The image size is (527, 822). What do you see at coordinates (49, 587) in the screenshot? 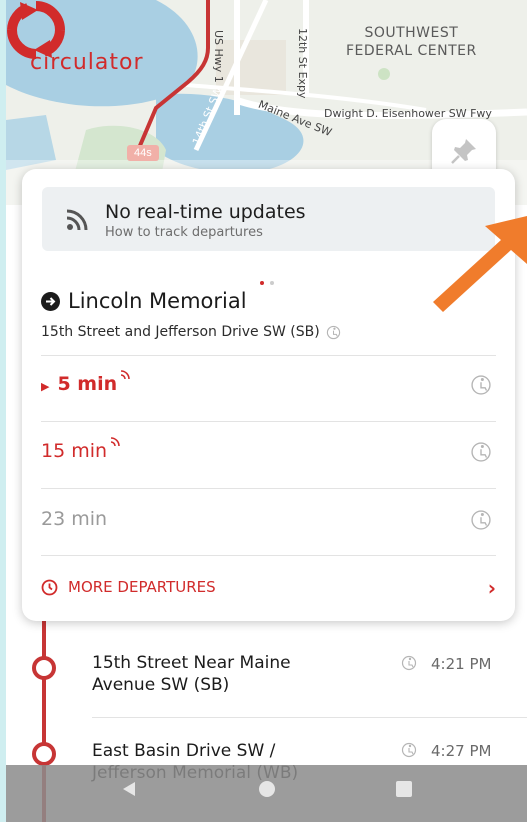
I see `clock-icon` at bounding box center [49, 587].